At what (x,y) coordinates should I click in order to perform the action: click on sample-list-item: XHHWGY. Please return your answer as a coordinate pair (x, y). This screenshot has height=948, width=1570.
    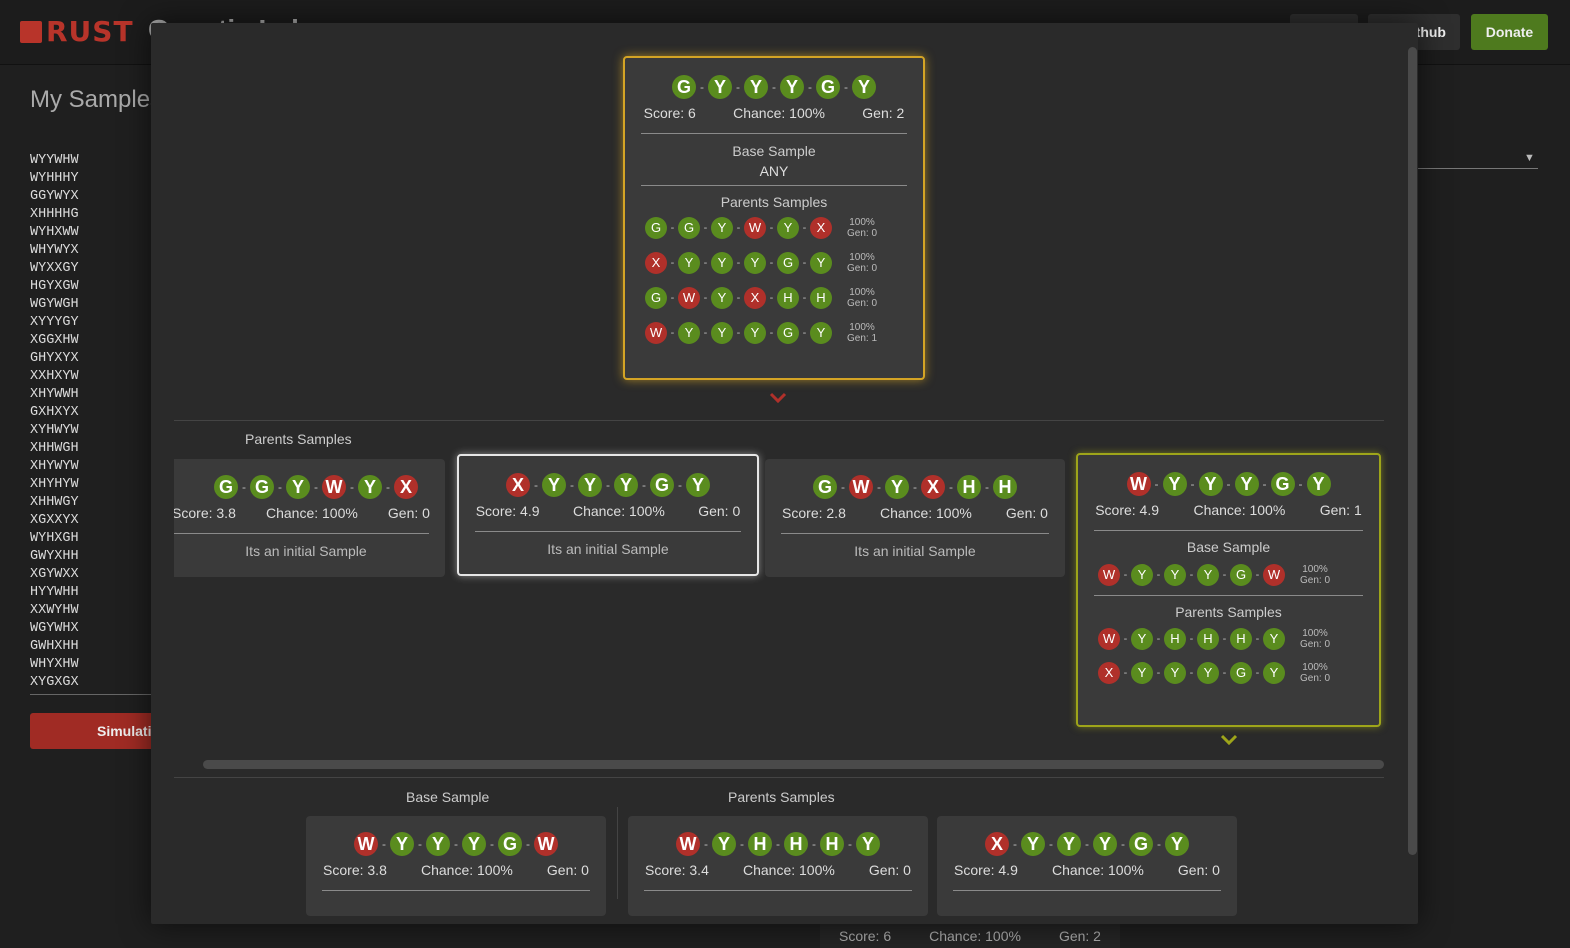
    Looking at the image, I should click on (54, 503).